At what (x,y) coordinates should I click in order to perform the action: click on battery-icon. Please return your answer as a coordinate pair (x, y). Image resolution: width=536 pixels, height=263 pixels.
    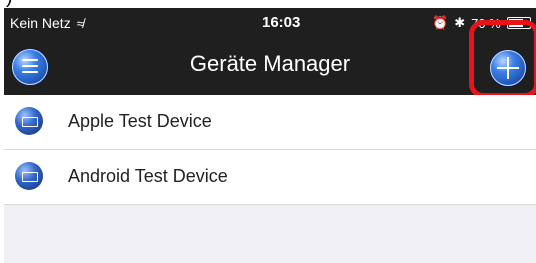
    Looking at the image, I should click on (518, 23).